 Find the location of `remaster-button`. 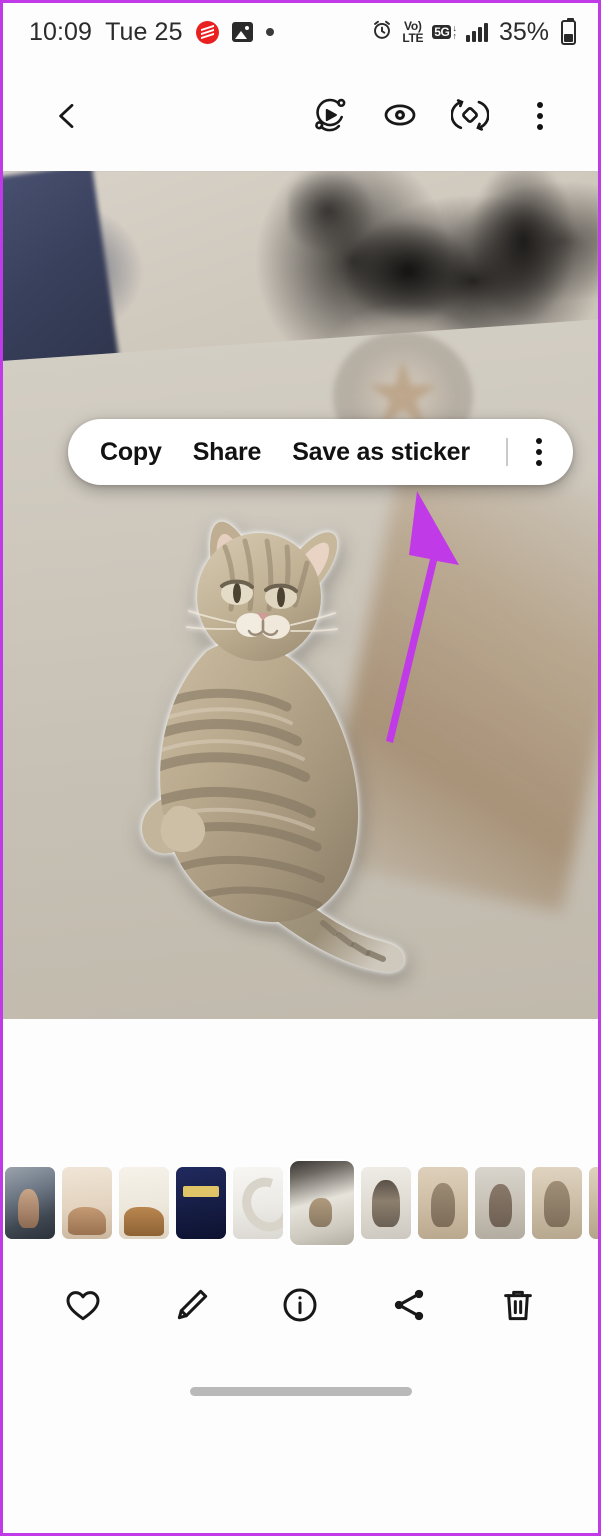

remaster-button is located at coordinates (470, 116).